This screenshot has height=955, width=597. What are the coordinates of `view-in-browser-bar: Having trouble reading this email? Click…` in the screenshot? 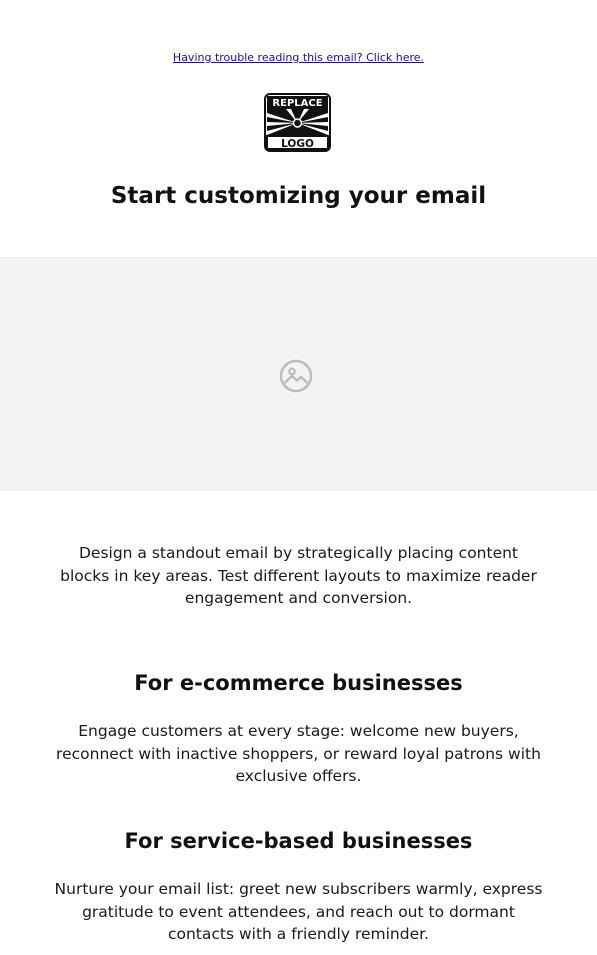 It's located at (298, 55).